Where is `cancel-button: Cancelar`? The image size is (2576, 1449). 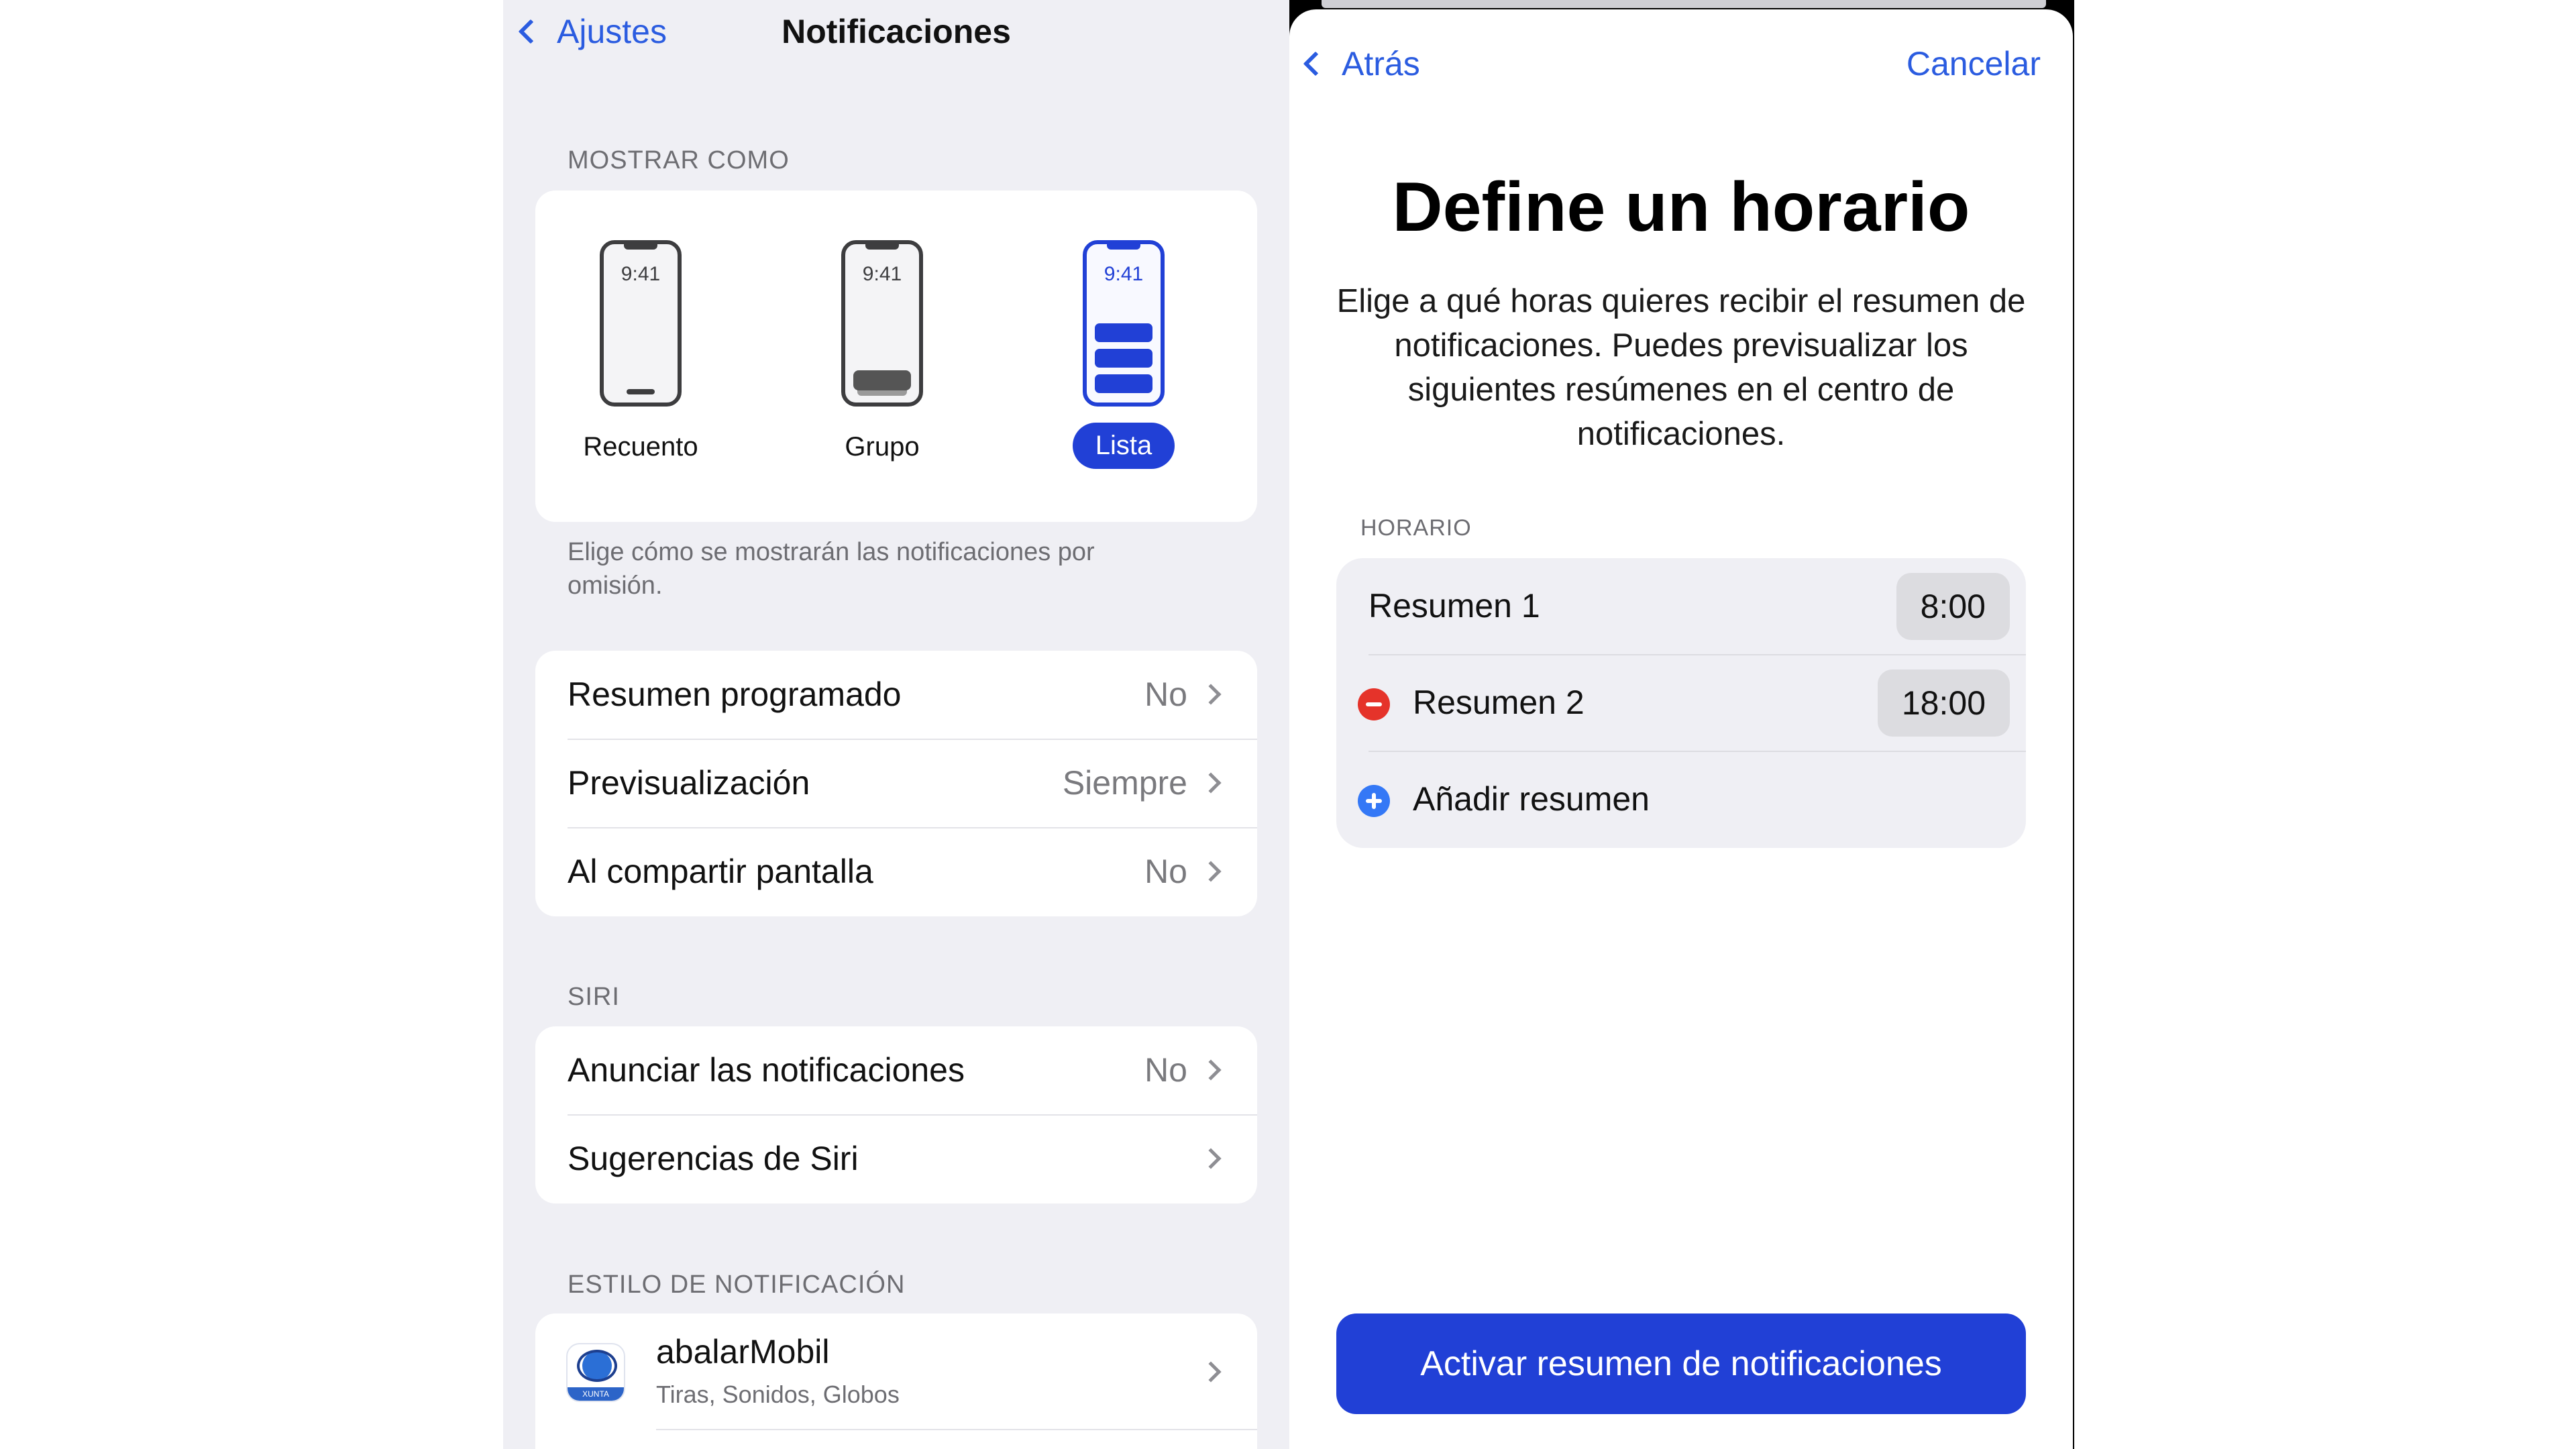 cancel-button: Cancelar is located at coordinates (1974, 63).